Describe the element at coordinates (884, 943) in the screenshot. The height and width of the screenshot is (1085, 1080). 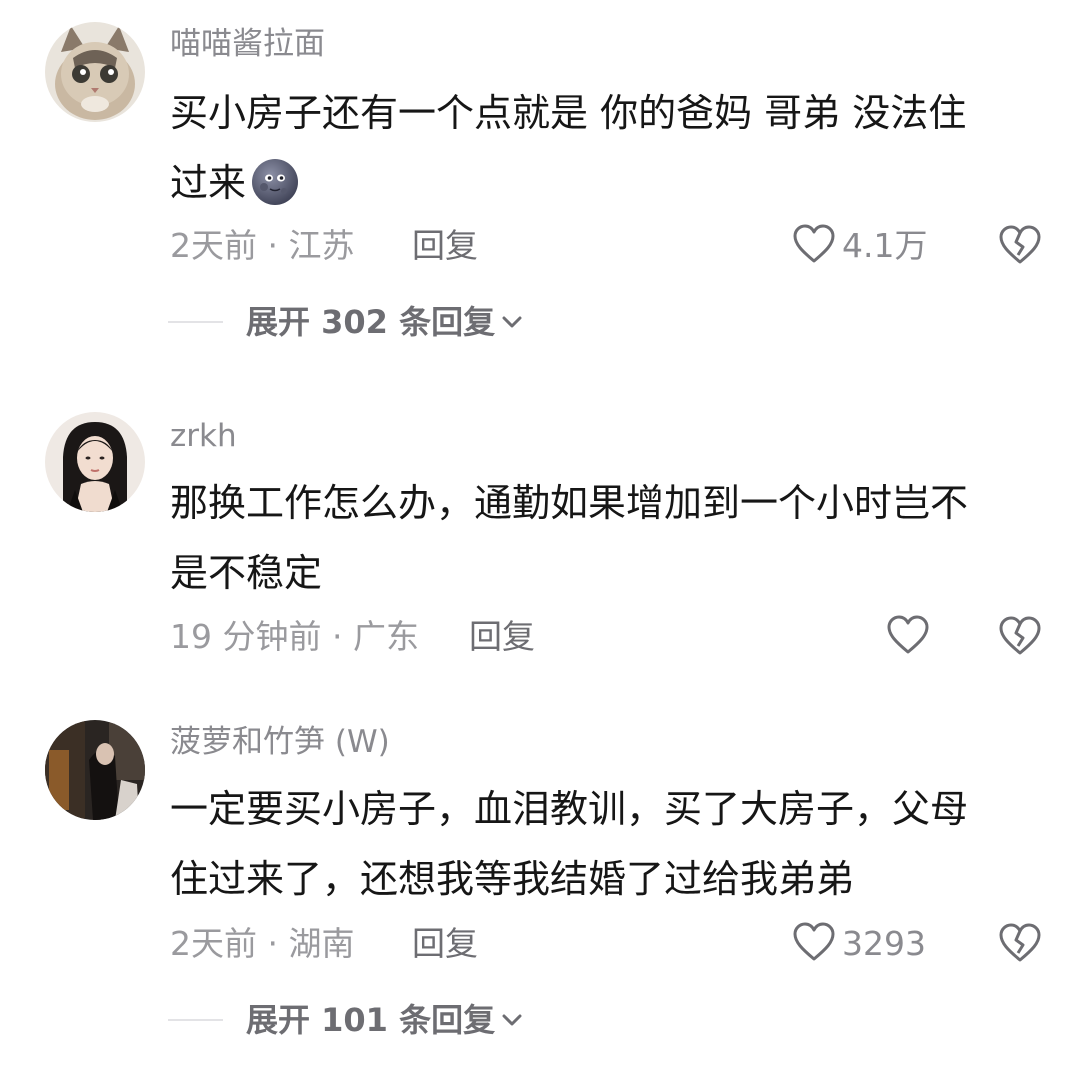
I see `like-count: 3293` at that location.